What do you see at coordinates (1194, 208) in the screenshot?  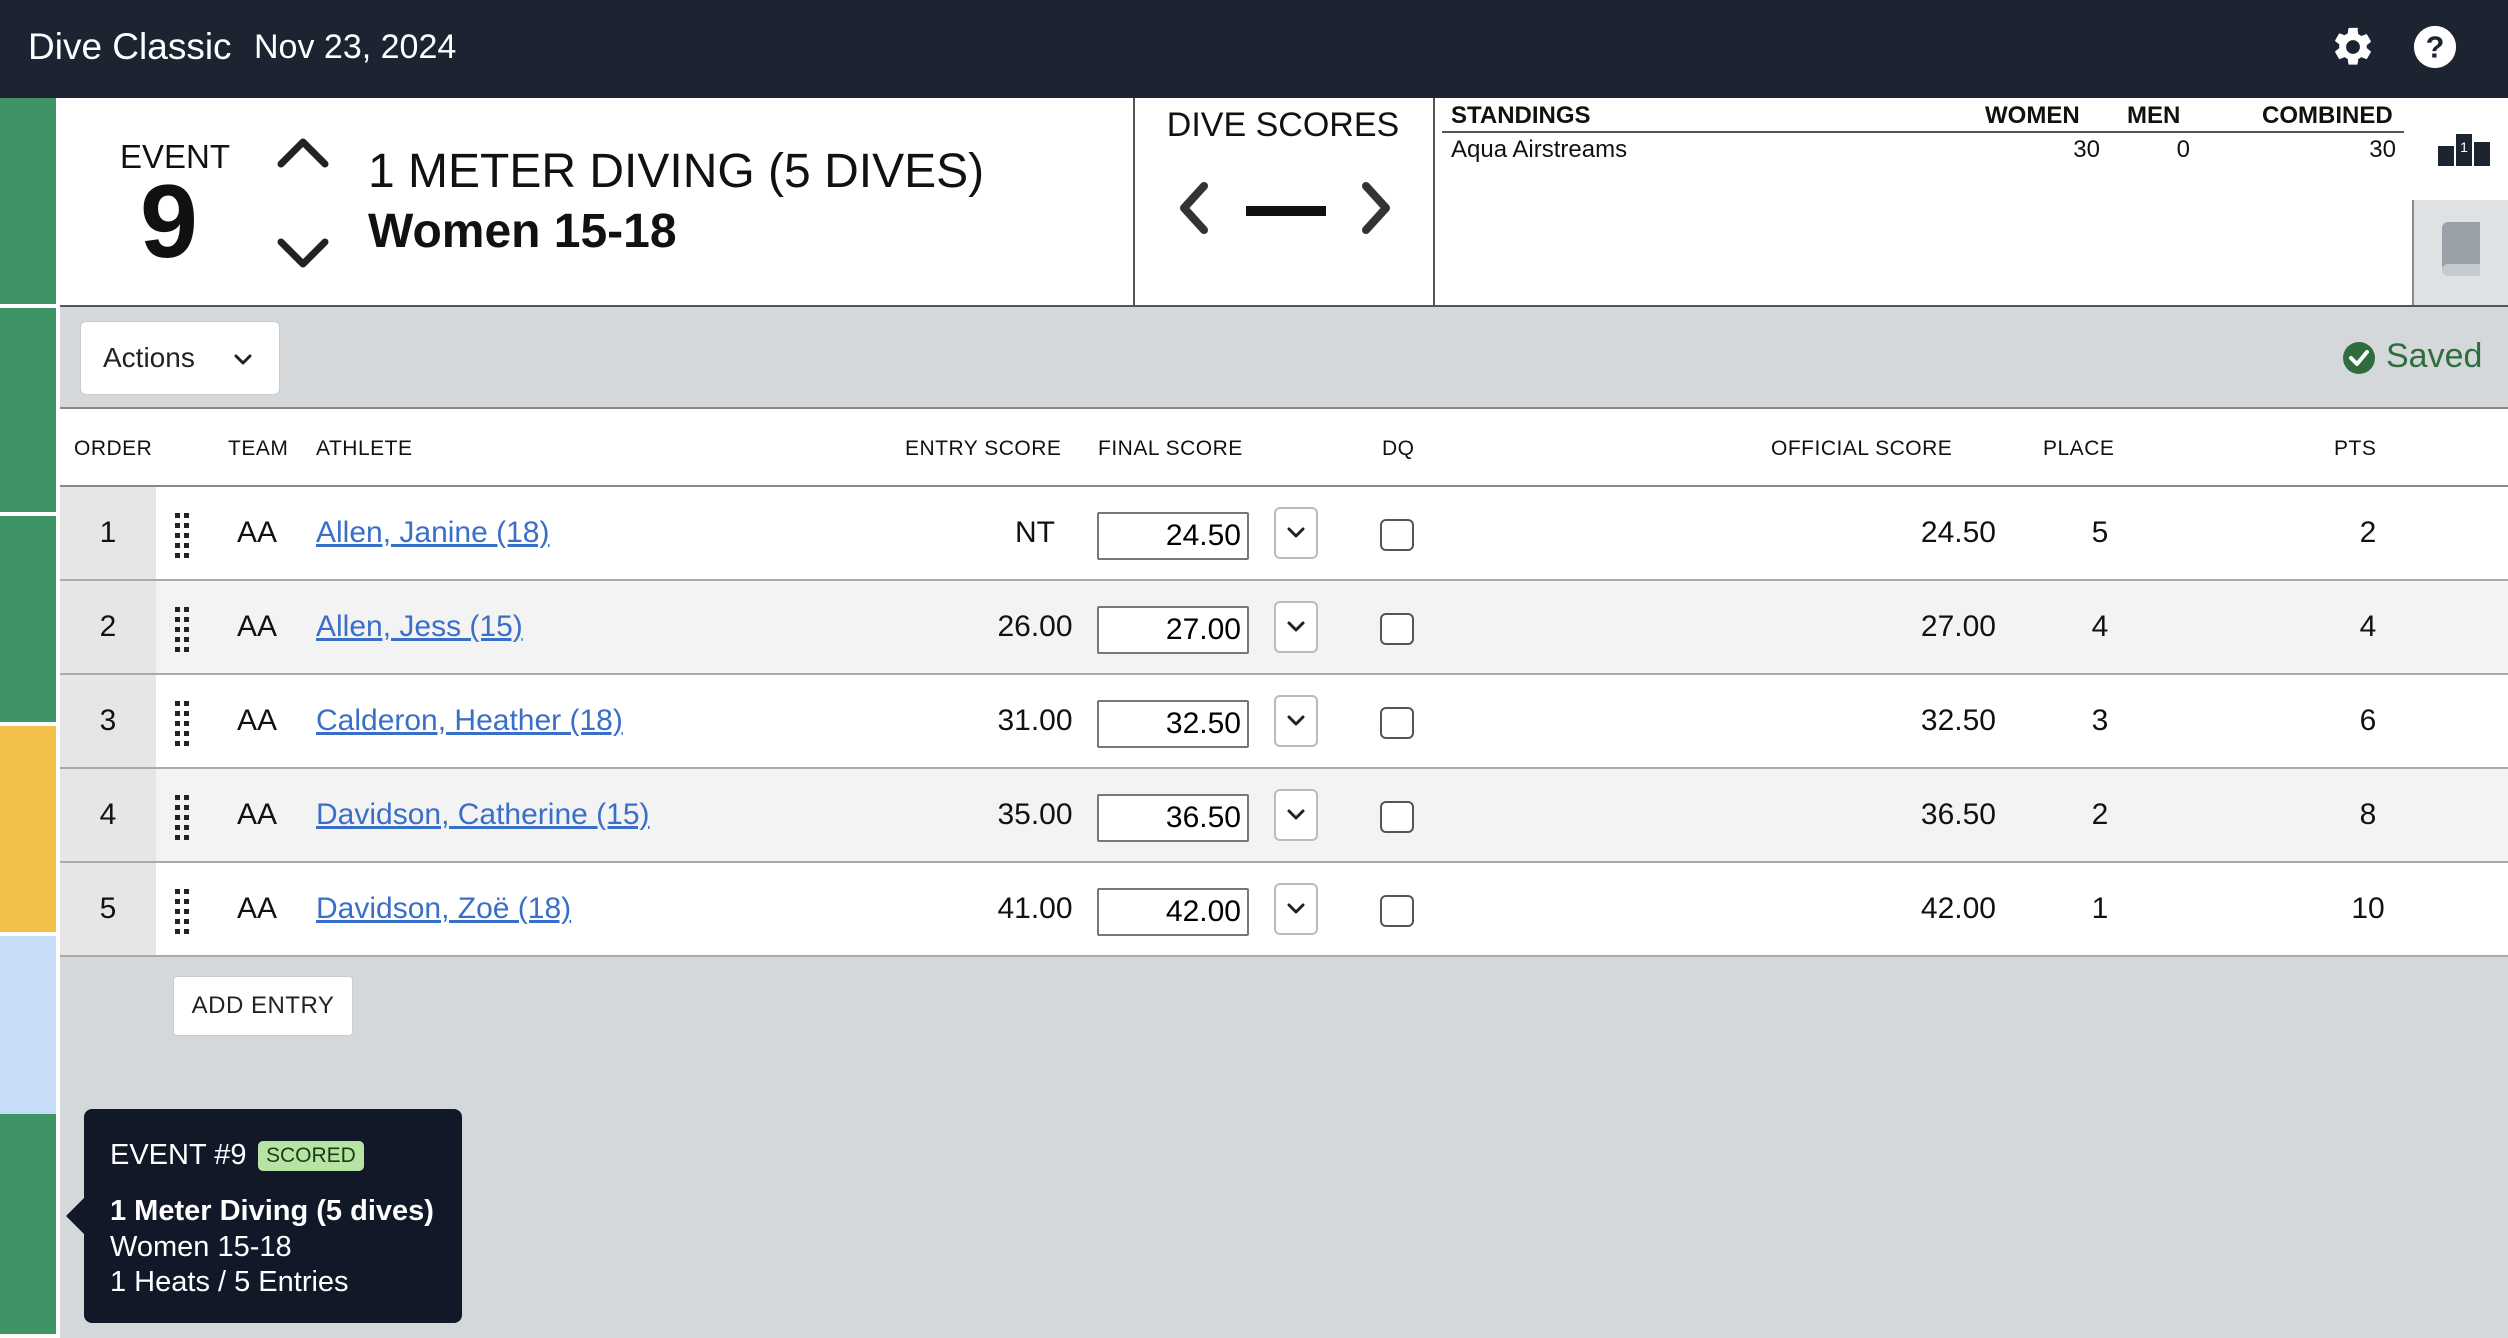 I see `chevron-left-icon` at bounding box center [1194, 208].